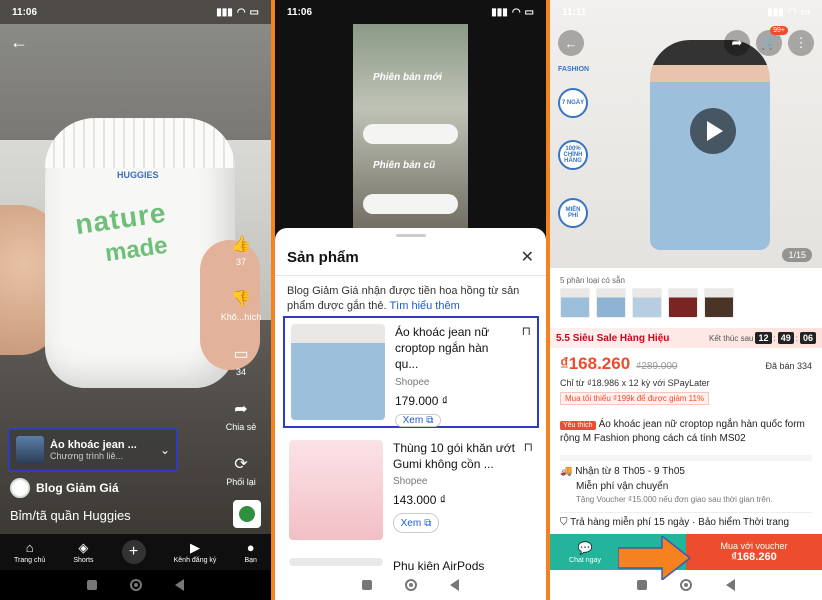 This screenshot has height=600, width=822. What do you see at coordinates (77, 488) in the screenshot?
I see `channel-name: Blog Giảm Giá` at bounding box center [77, 488].